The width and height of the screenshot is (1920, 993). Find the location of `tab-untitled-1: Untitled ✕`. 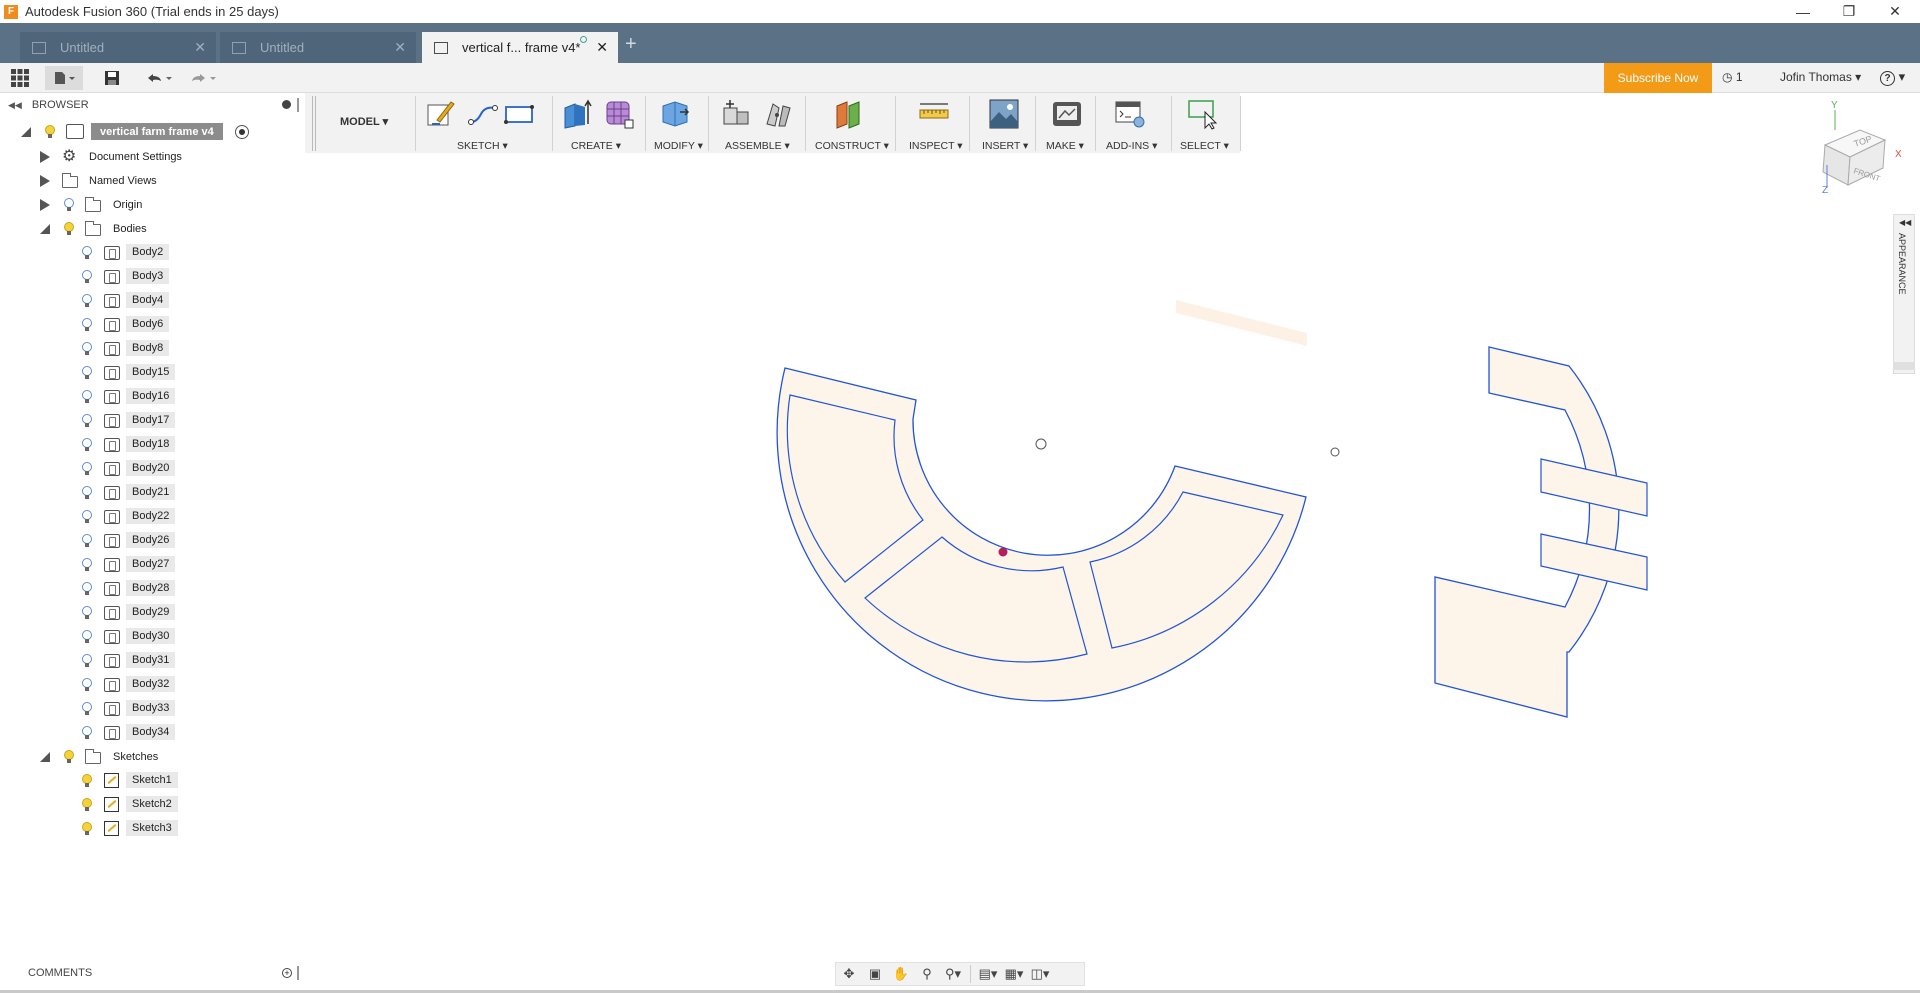

tab-untitled-1: Untitled ✕ is located at coordinates (118, 47).